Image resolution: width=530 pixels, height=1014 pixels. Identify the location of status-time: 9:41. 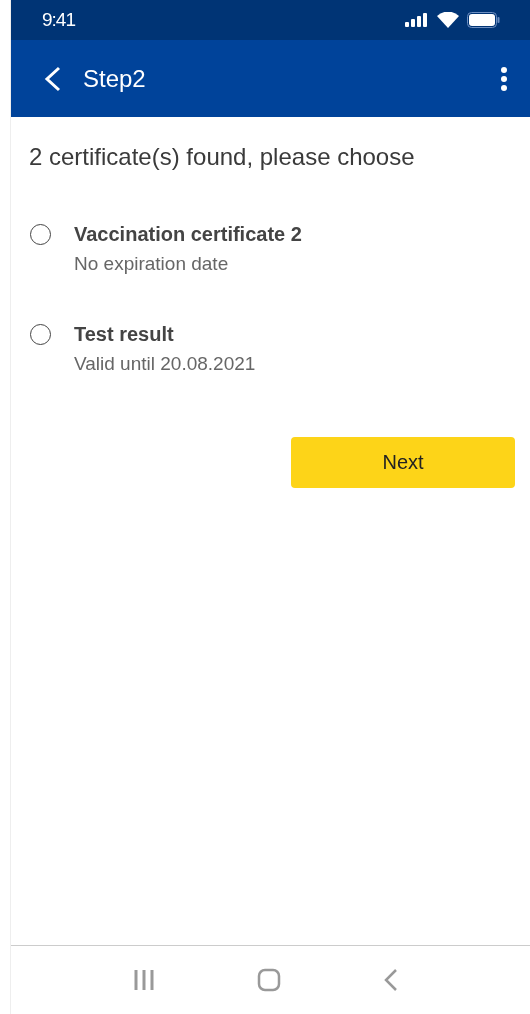
(58, 20).